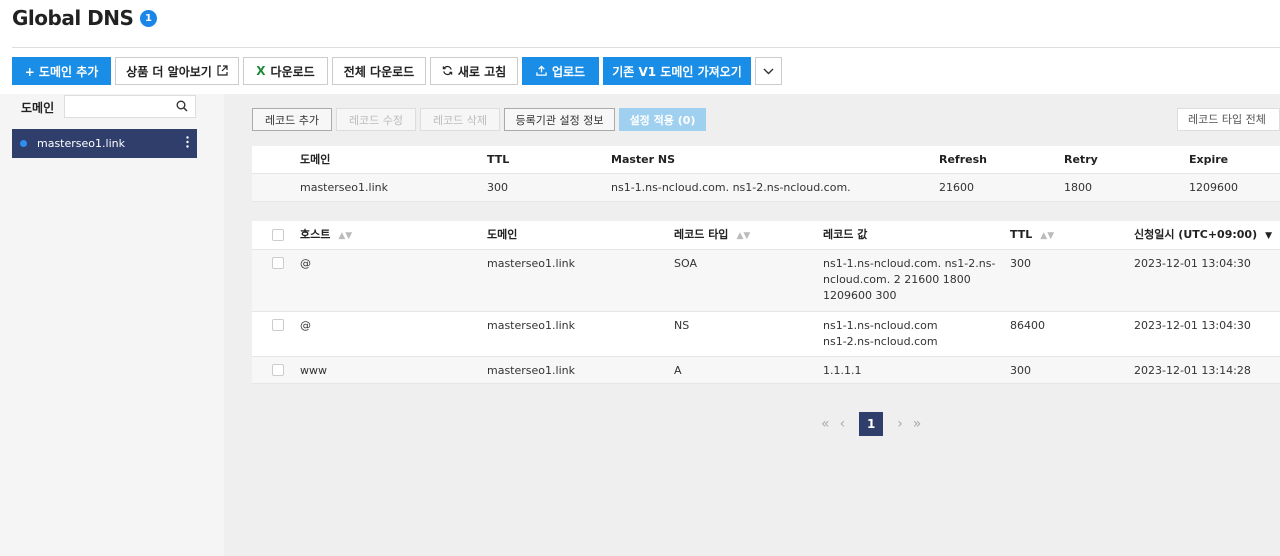  I want to click on add-record-button: 레코드 추가, so click(292, 119).